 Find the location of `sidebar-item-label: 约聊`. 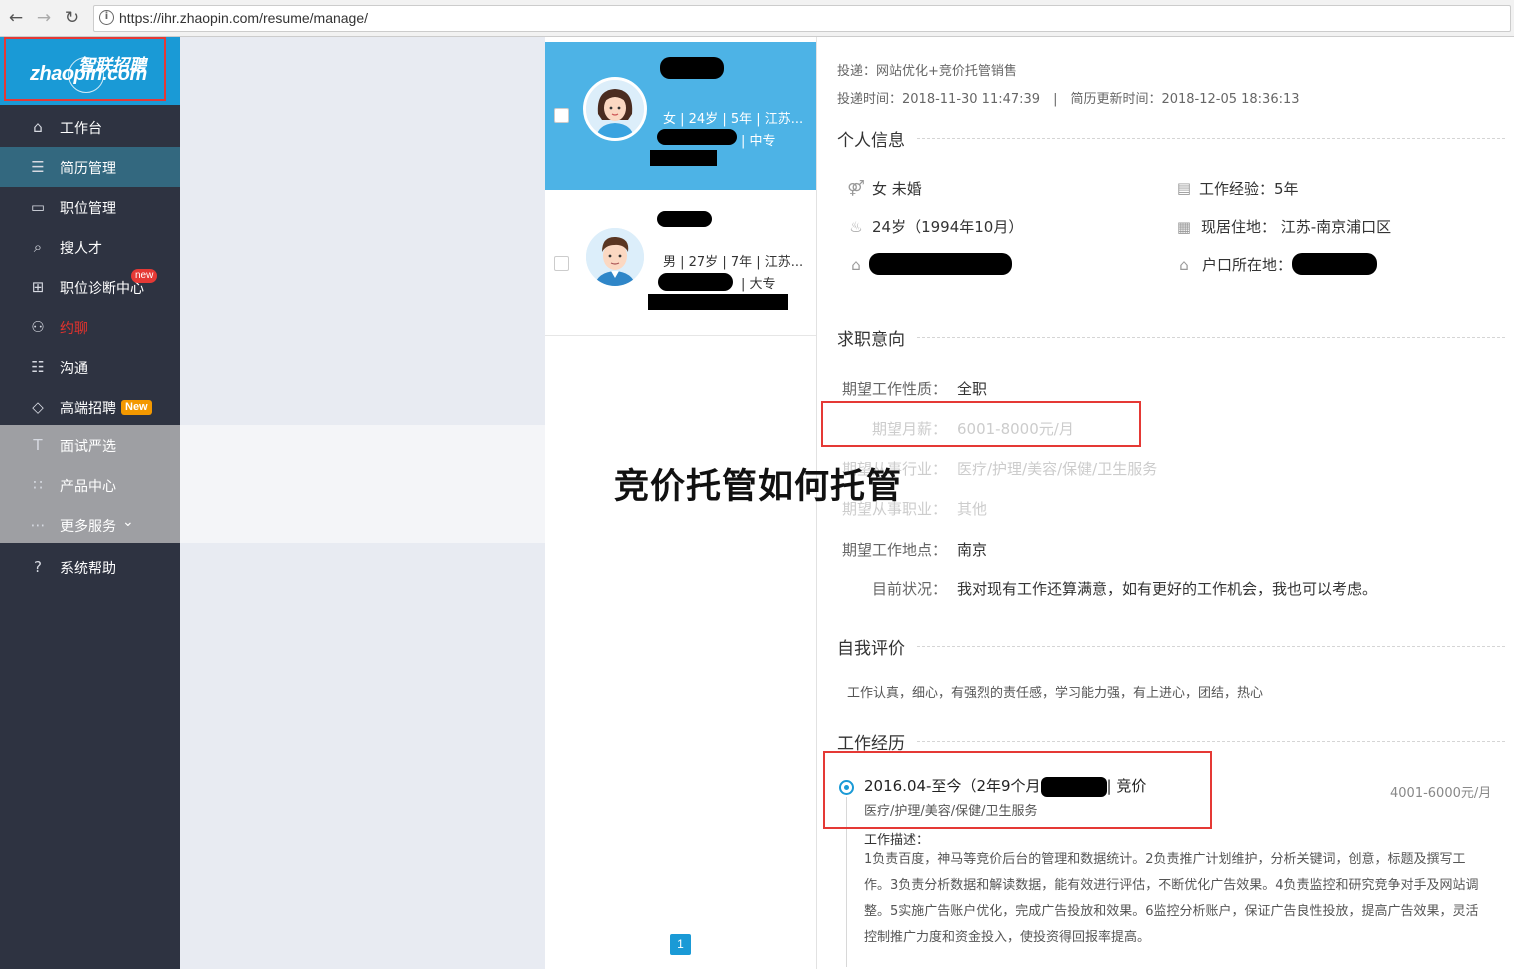

sidebar-item-label: 约聊 is located at coordinates (74, 329).